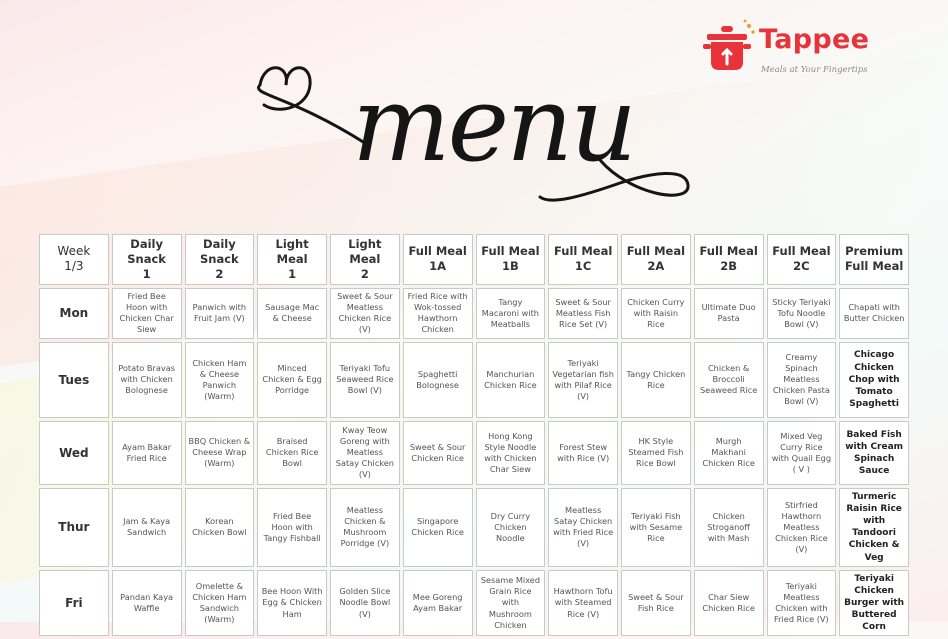 The image size is (948, 639). What do you see at coordinates (728, 603) in the screenshot?
I see `menu-item-cell: Char Siew Chicken Rice` at bounding box center [728, 603].